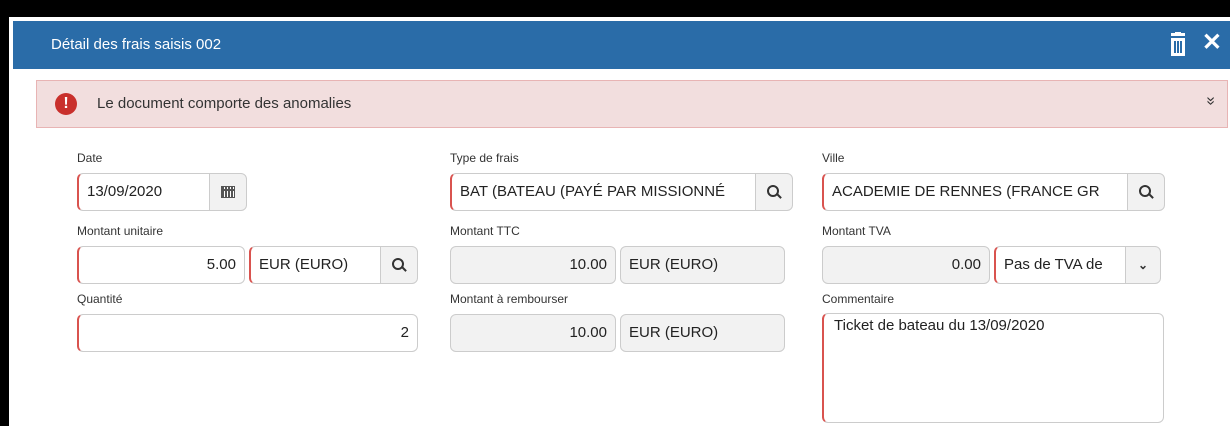 This screenshot has height=426, width=1230. What do you see at coordinates (1178, 45) in the screenshot?
I see `trash-icon` at bounding box center [1178, 45].